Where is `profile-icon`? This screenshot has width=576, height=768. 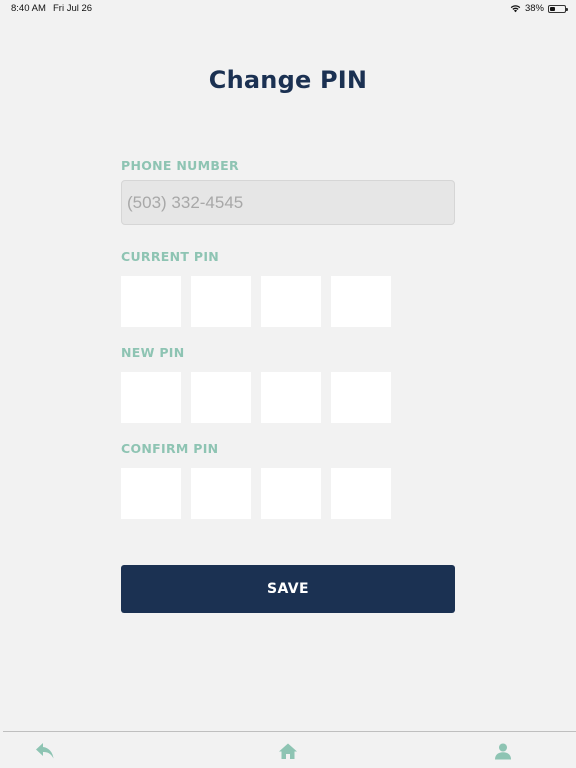
profile-icon is located at coordinates (503, 751).